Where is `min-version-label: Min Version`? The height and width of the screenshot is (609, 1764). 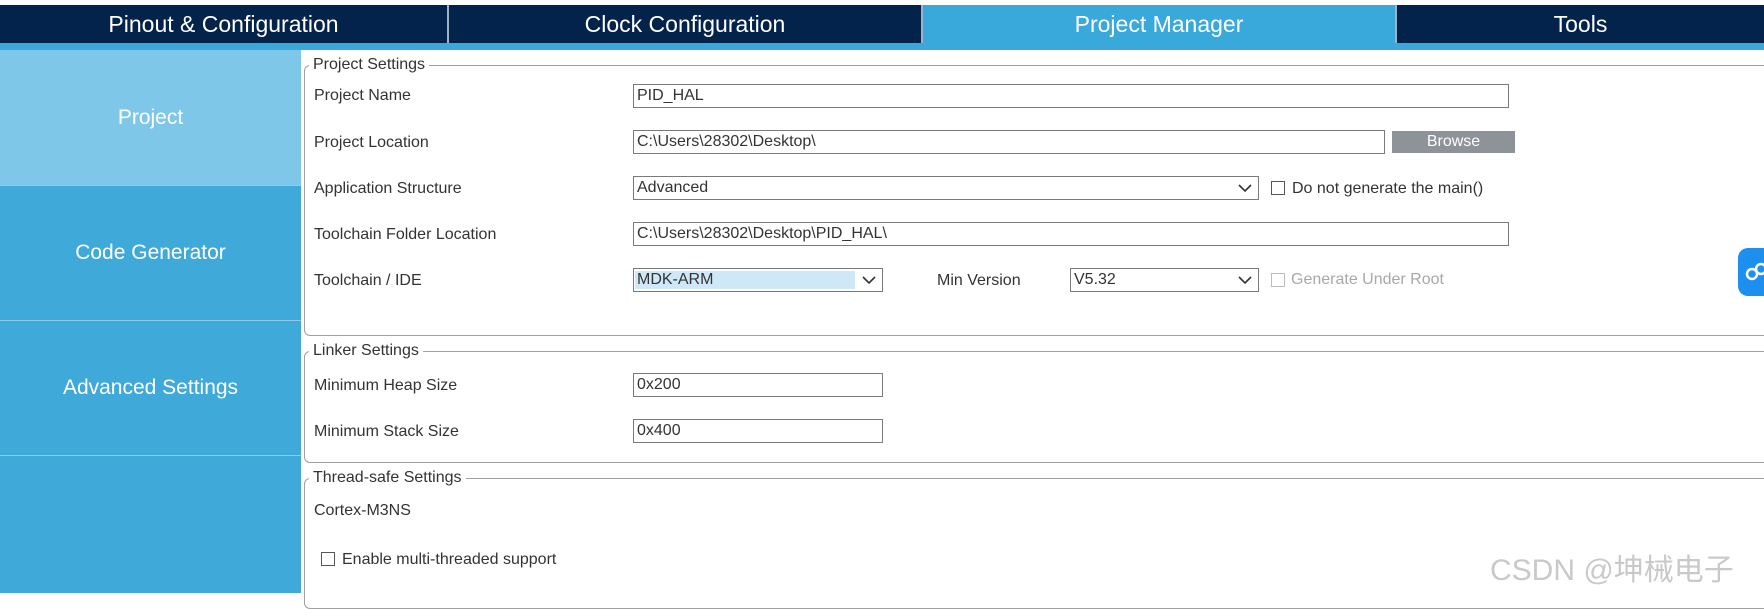 min-version-label: Min Version is located at coordinates (979, 280).